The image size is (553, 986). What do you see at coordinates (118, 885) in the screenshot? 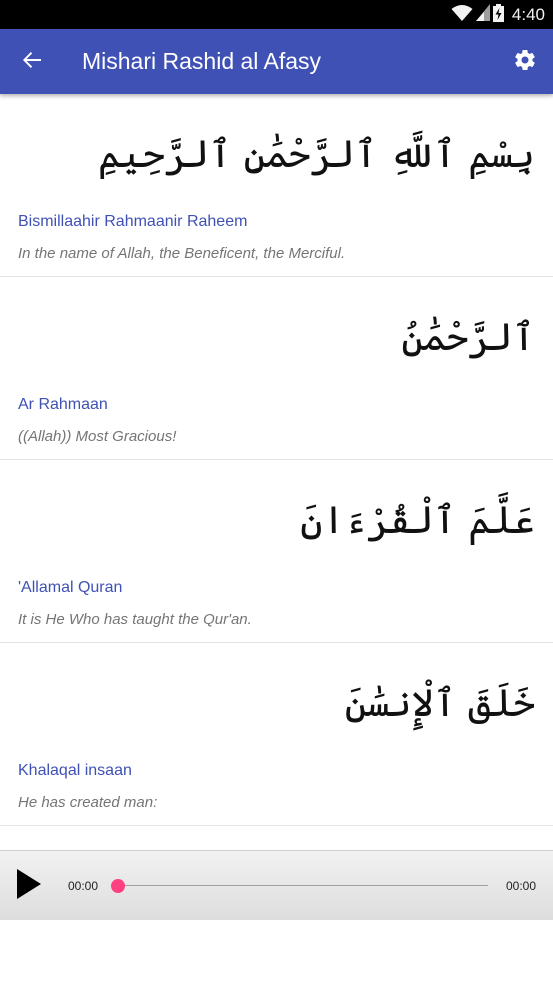
I see `seek-thumb` at bounding box center [118, 885].